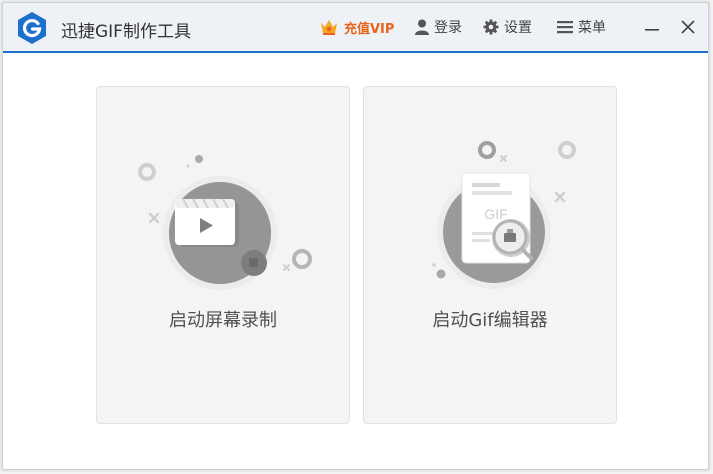 The width and height of the screenshot is (713, 474). Describe the element at coordinates (495, 214) in the screenshot. I see `svg-text: GIF` at that location.